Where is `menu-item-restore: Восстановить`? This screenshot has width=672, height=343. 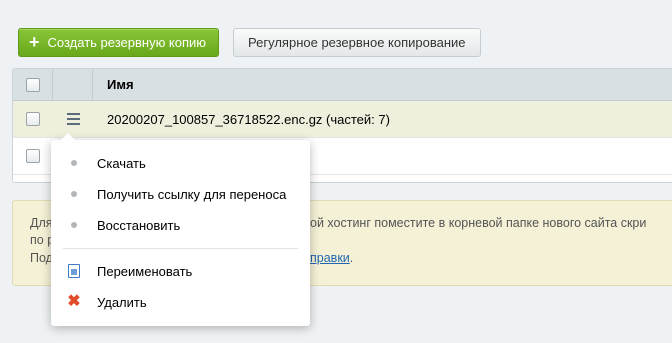
menu-item-restore: Восстановить is located at coordinates (180, 225).